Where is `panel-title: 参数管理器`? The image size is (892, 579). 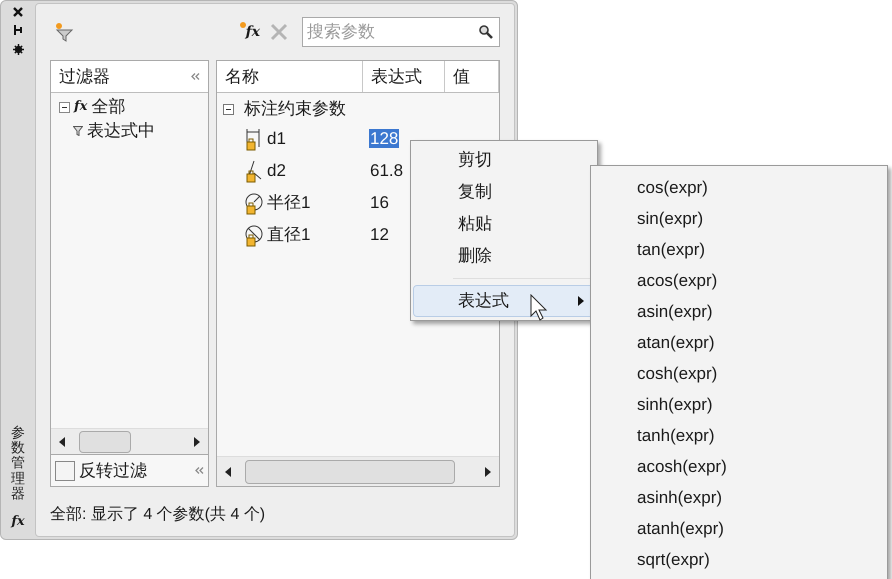
panel-title: 参数管理器 is located at coordinates (18, 463).